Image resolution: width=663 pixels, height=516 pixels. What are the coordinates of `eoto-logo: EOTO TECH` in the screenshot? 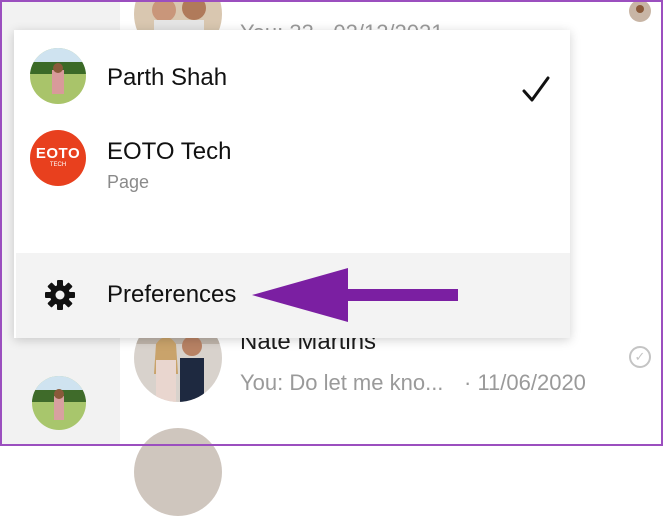 It's located at (58, 158).